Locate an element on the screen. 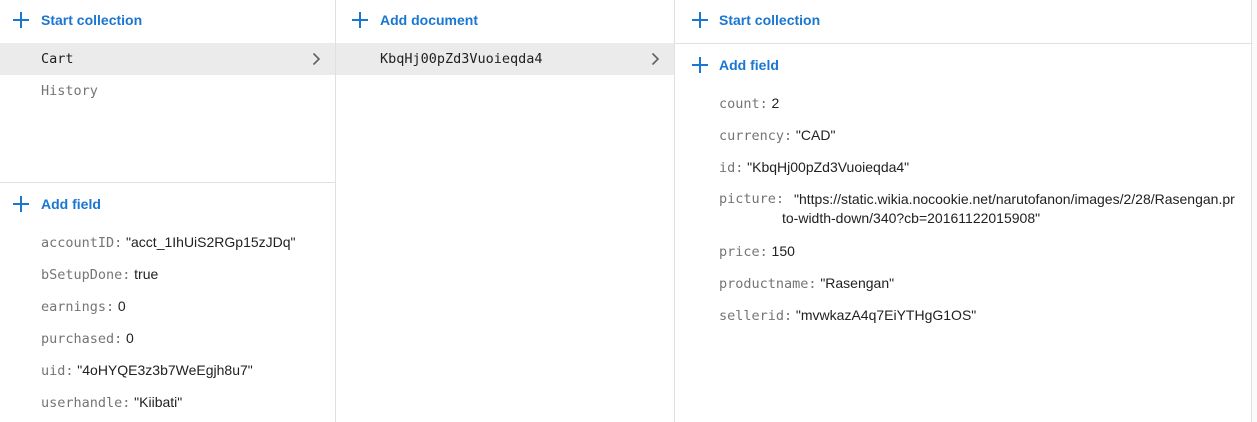 This screenshot has height=422, width=1257. field-row: currency: "CAD" is located at coordinates (777, 135).